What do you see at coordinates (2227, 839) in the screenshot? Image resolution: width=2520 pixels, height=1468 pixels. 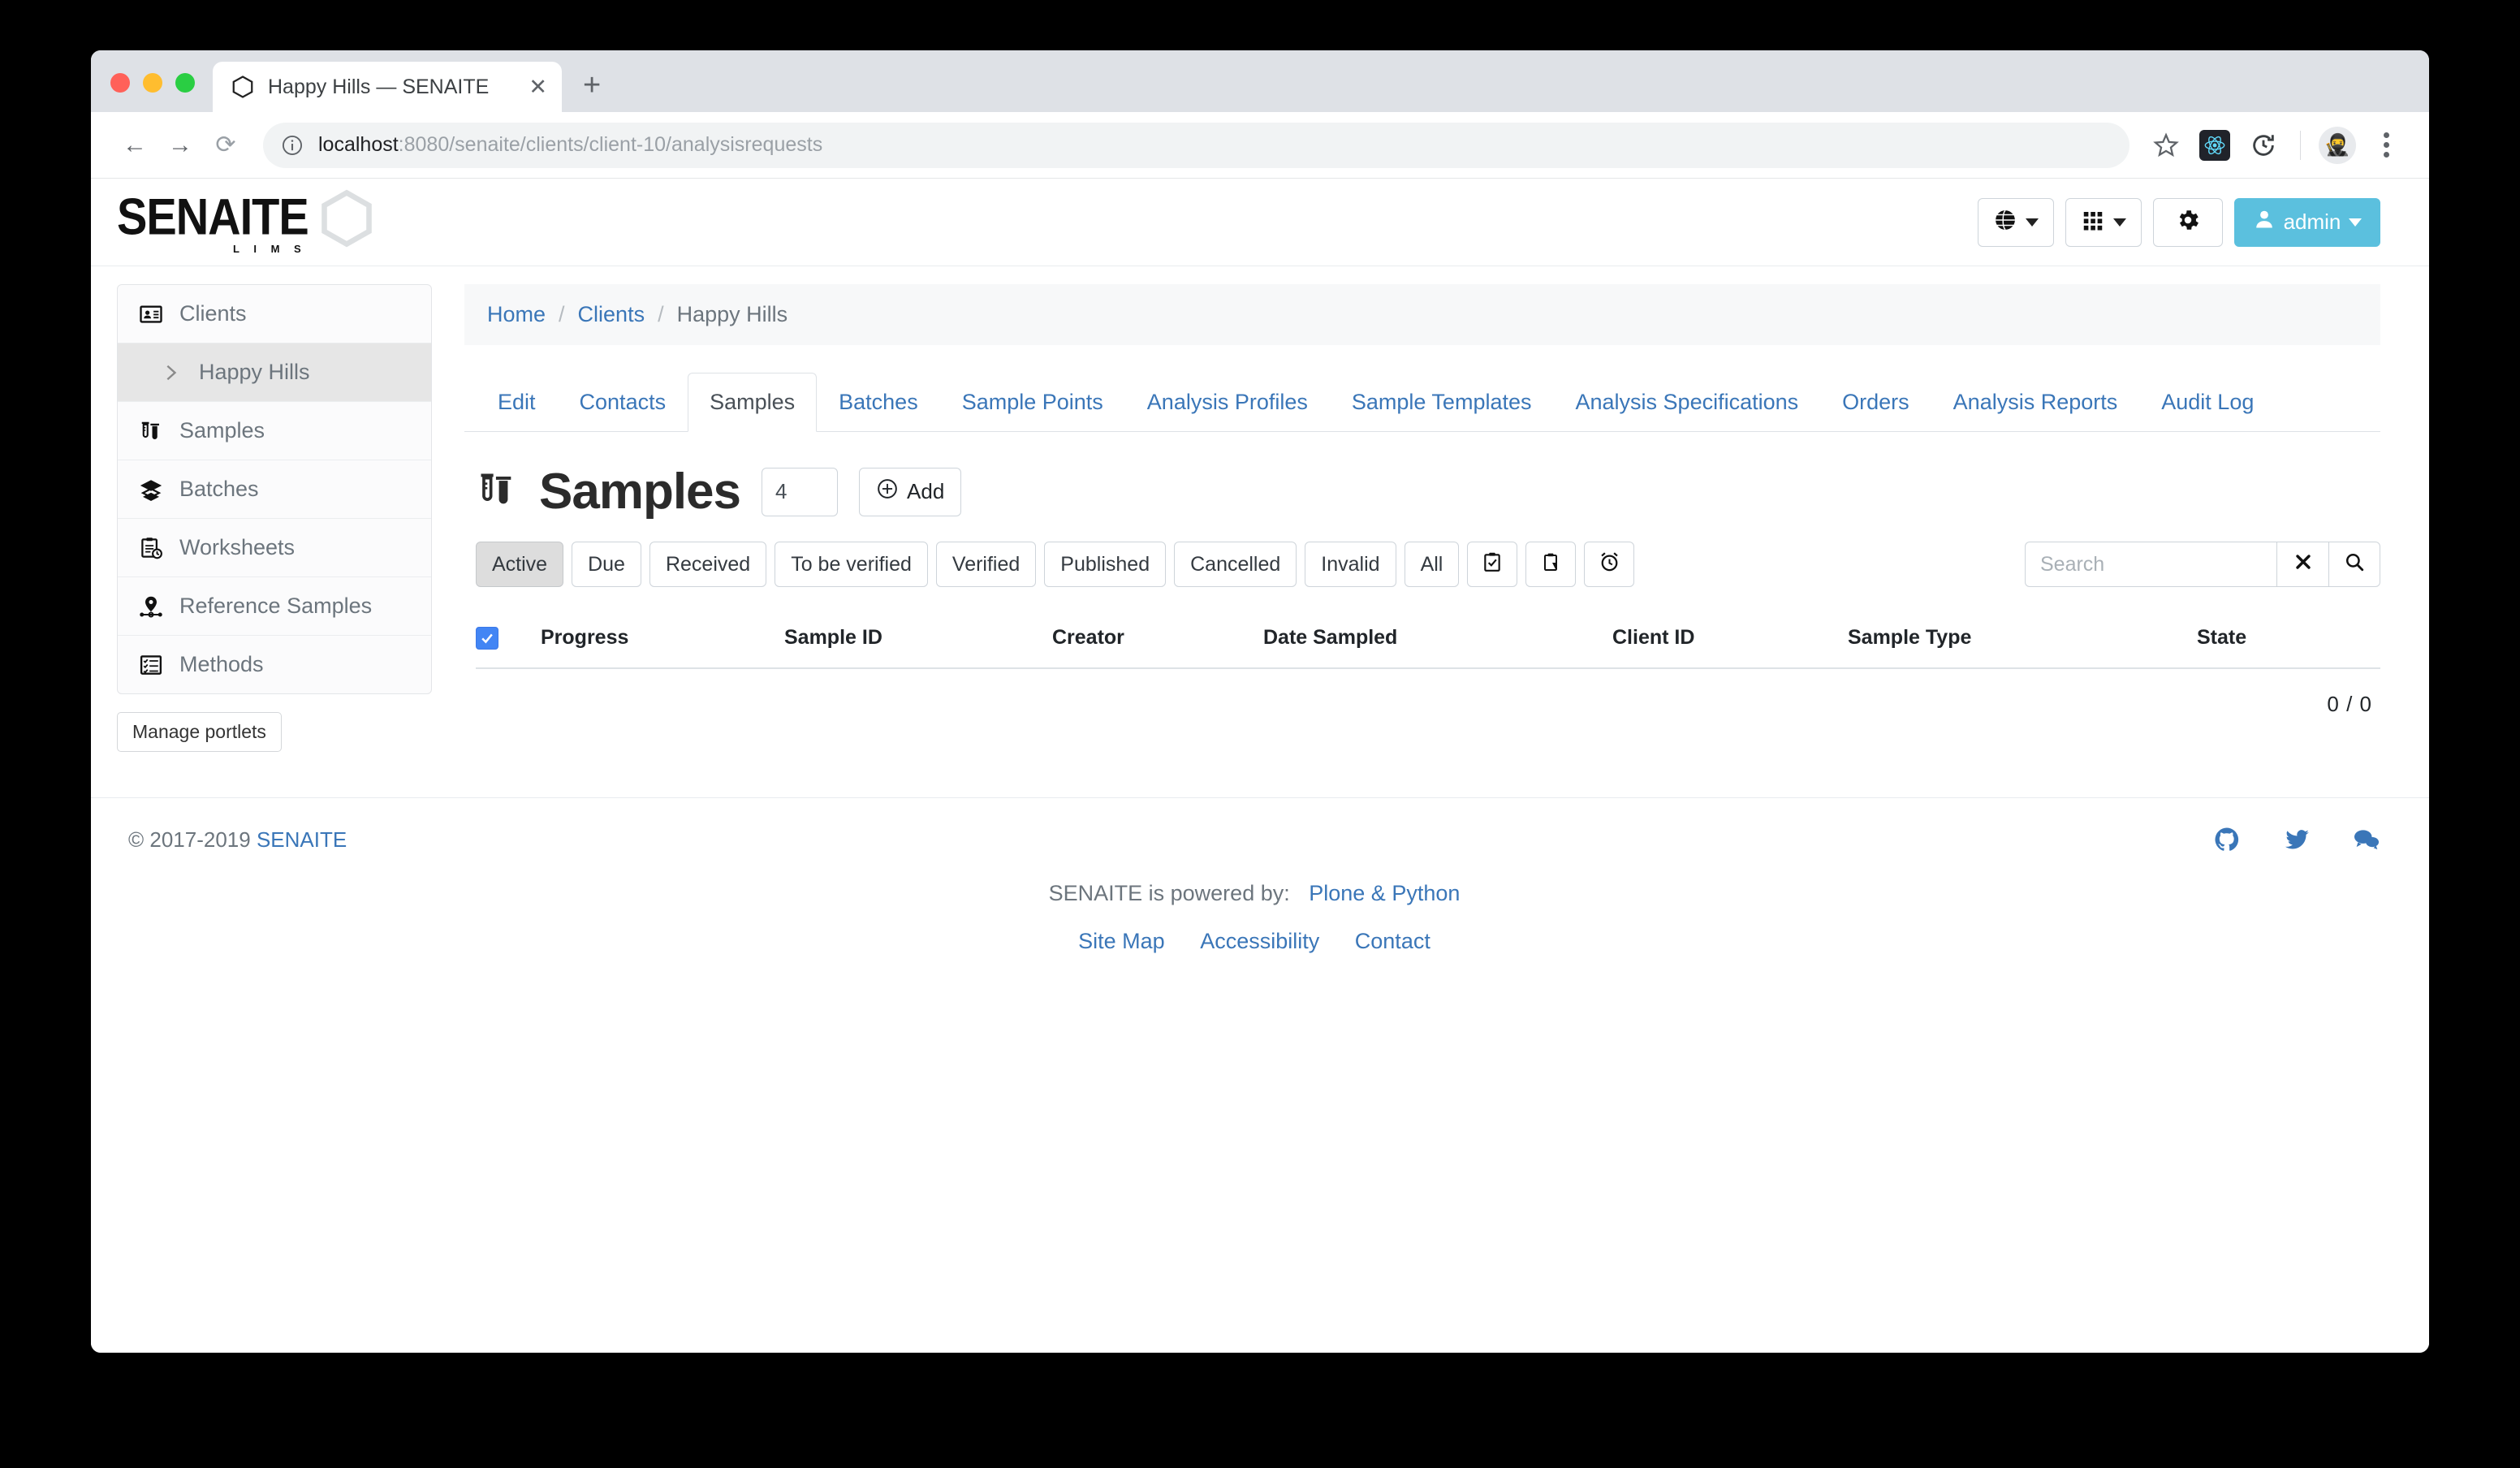 I see `github-icon` at bounding box center [2227, 839].